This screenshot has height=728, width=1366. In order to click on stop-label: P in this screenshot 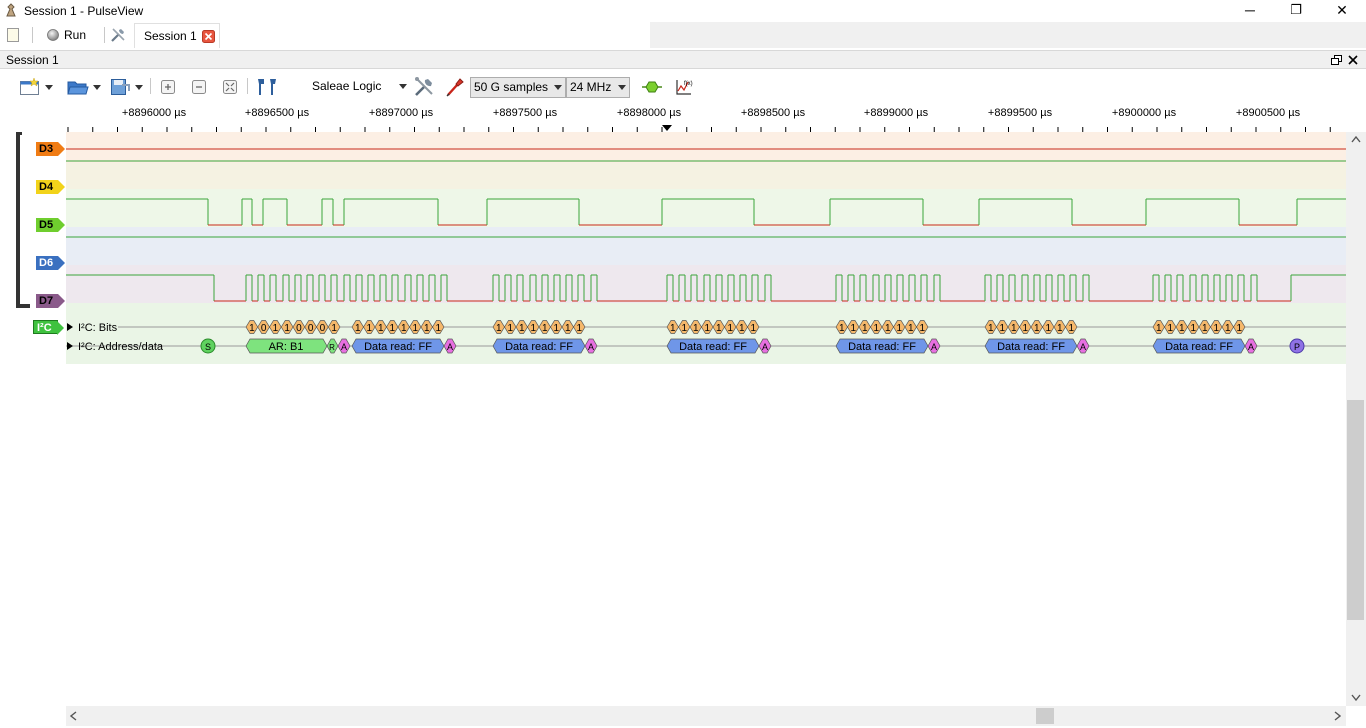, I will do `click(1297, 347)`.